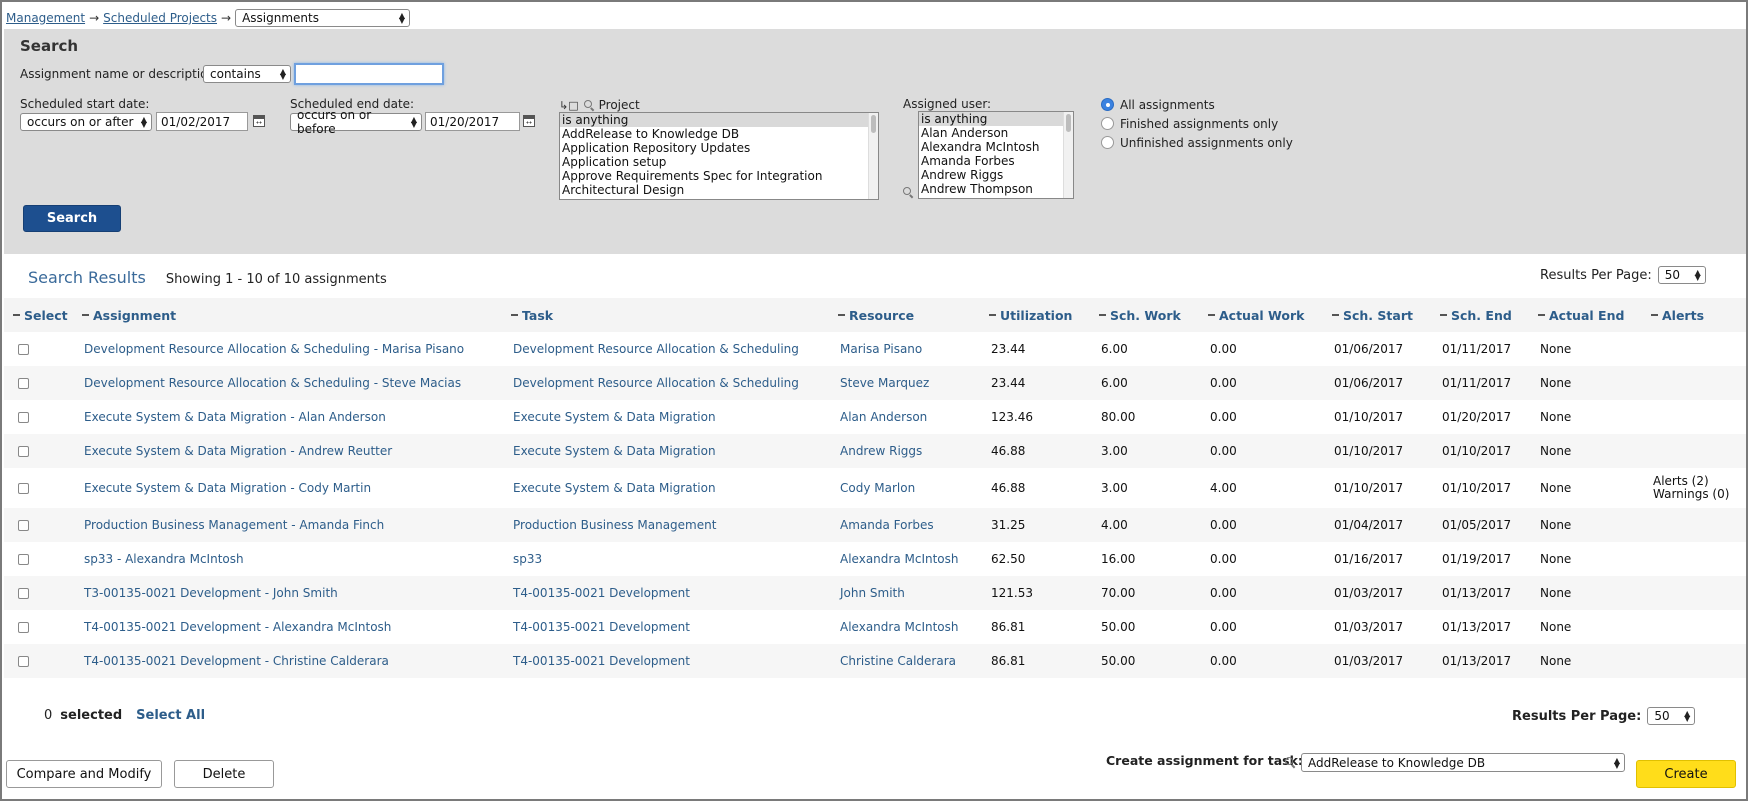  Describe the element at coordinates (873, 156) in the screenshot. I see `project-scrollbar` at that location.